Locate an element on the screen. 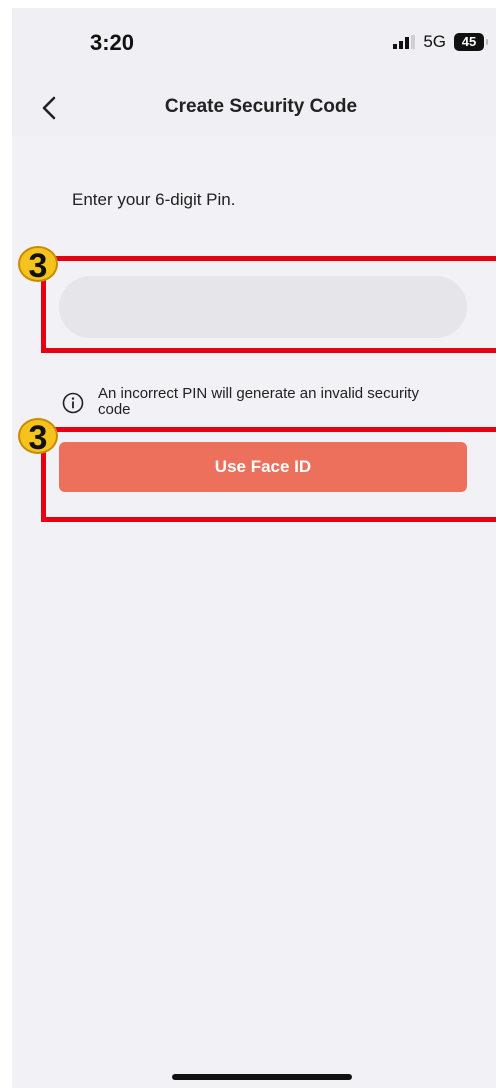 This screenshot has height=1088, width=496. annotation-box-pin is located at coordinates (268, 304).